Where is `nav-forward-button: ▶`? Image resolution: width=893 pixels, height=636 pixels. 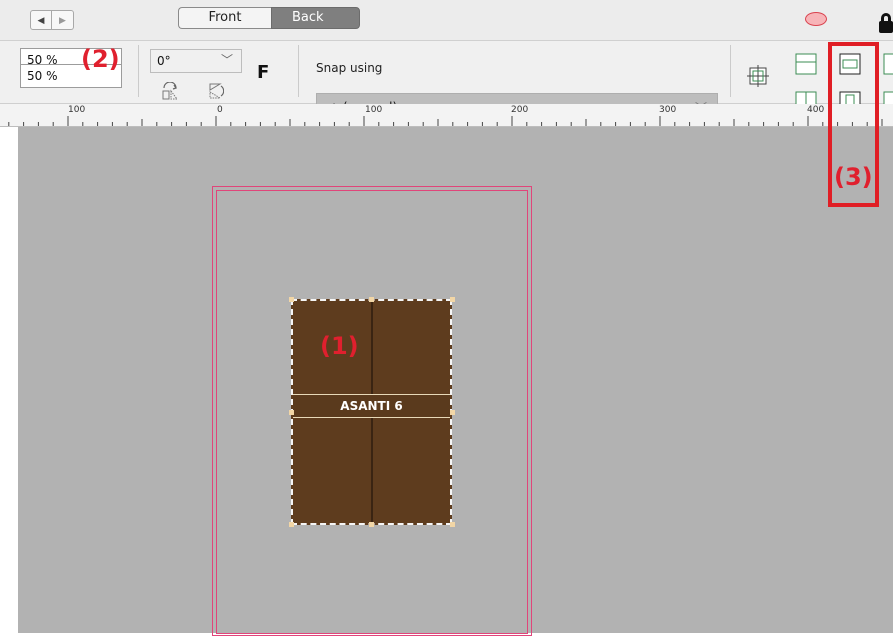 nav-forward-button: ▶ is located at coordinates (63, 20).